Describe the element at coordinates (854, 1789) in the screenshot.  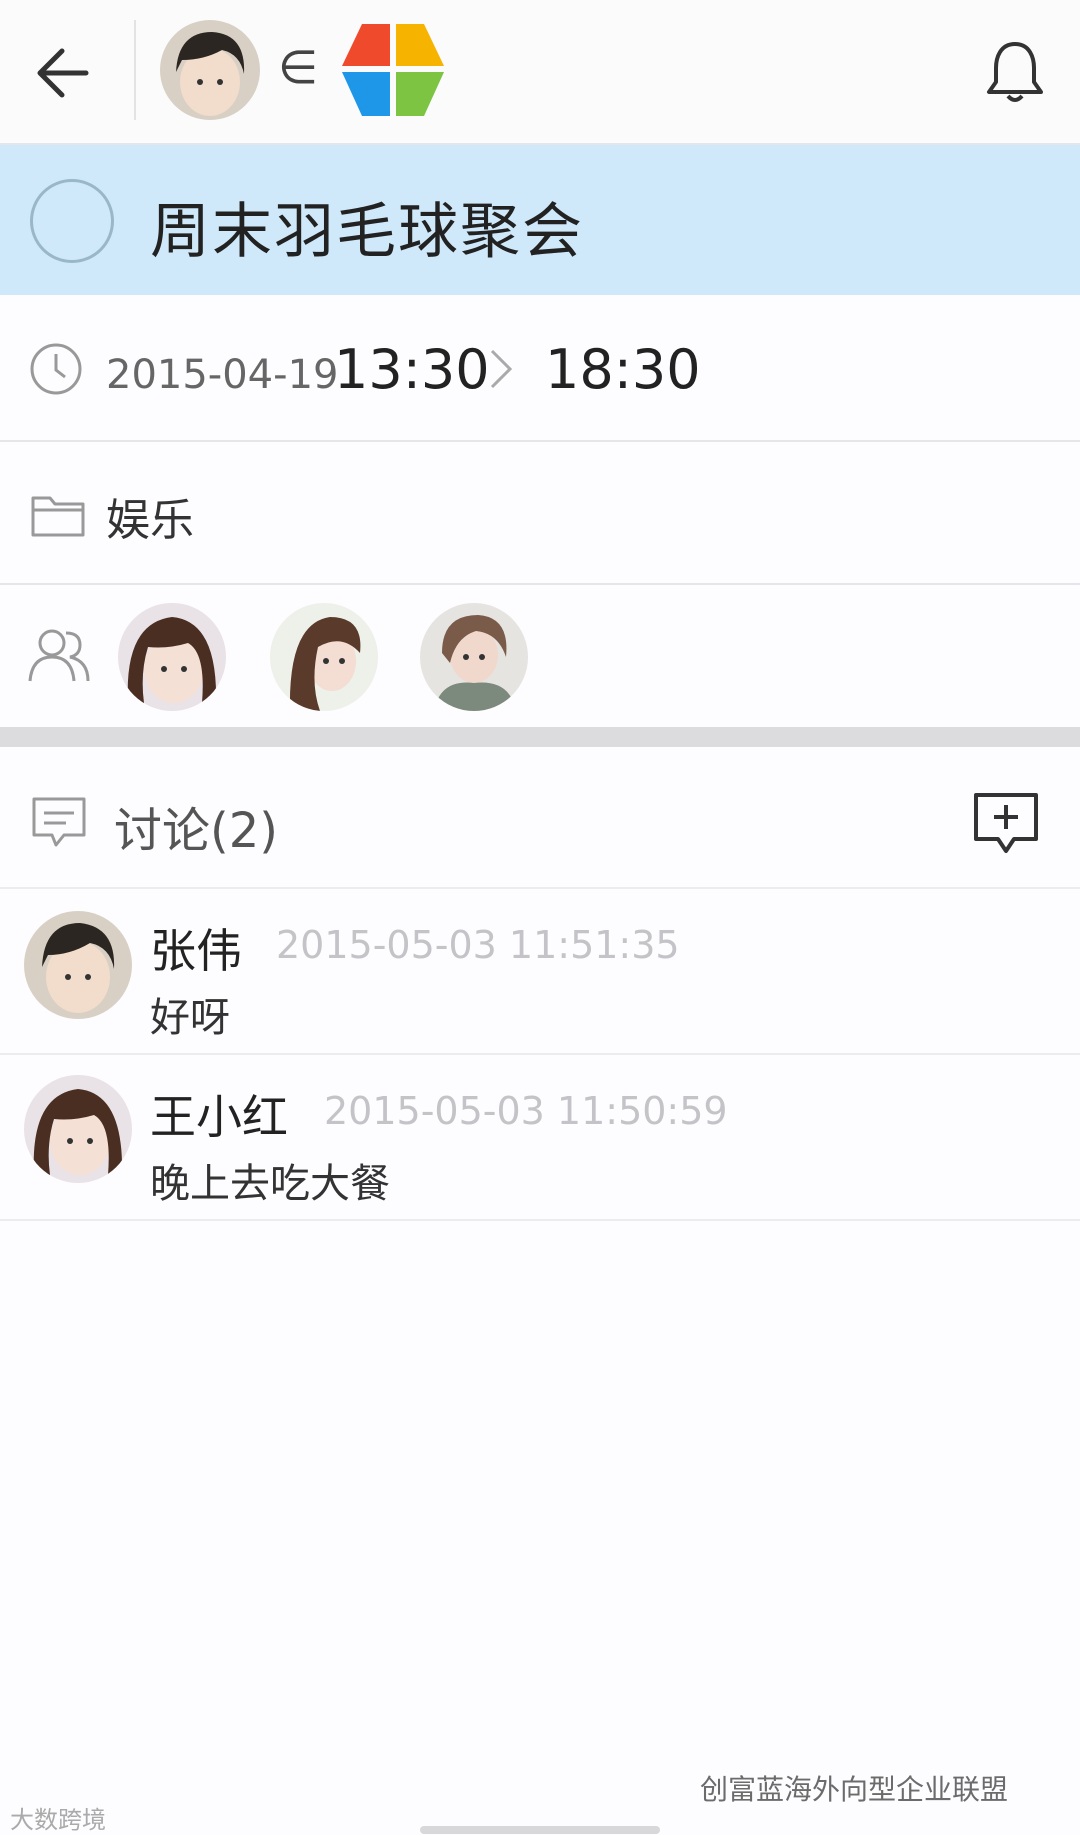
I see `watermark-right: 创富蓝海外向型企业联盟` at that location.